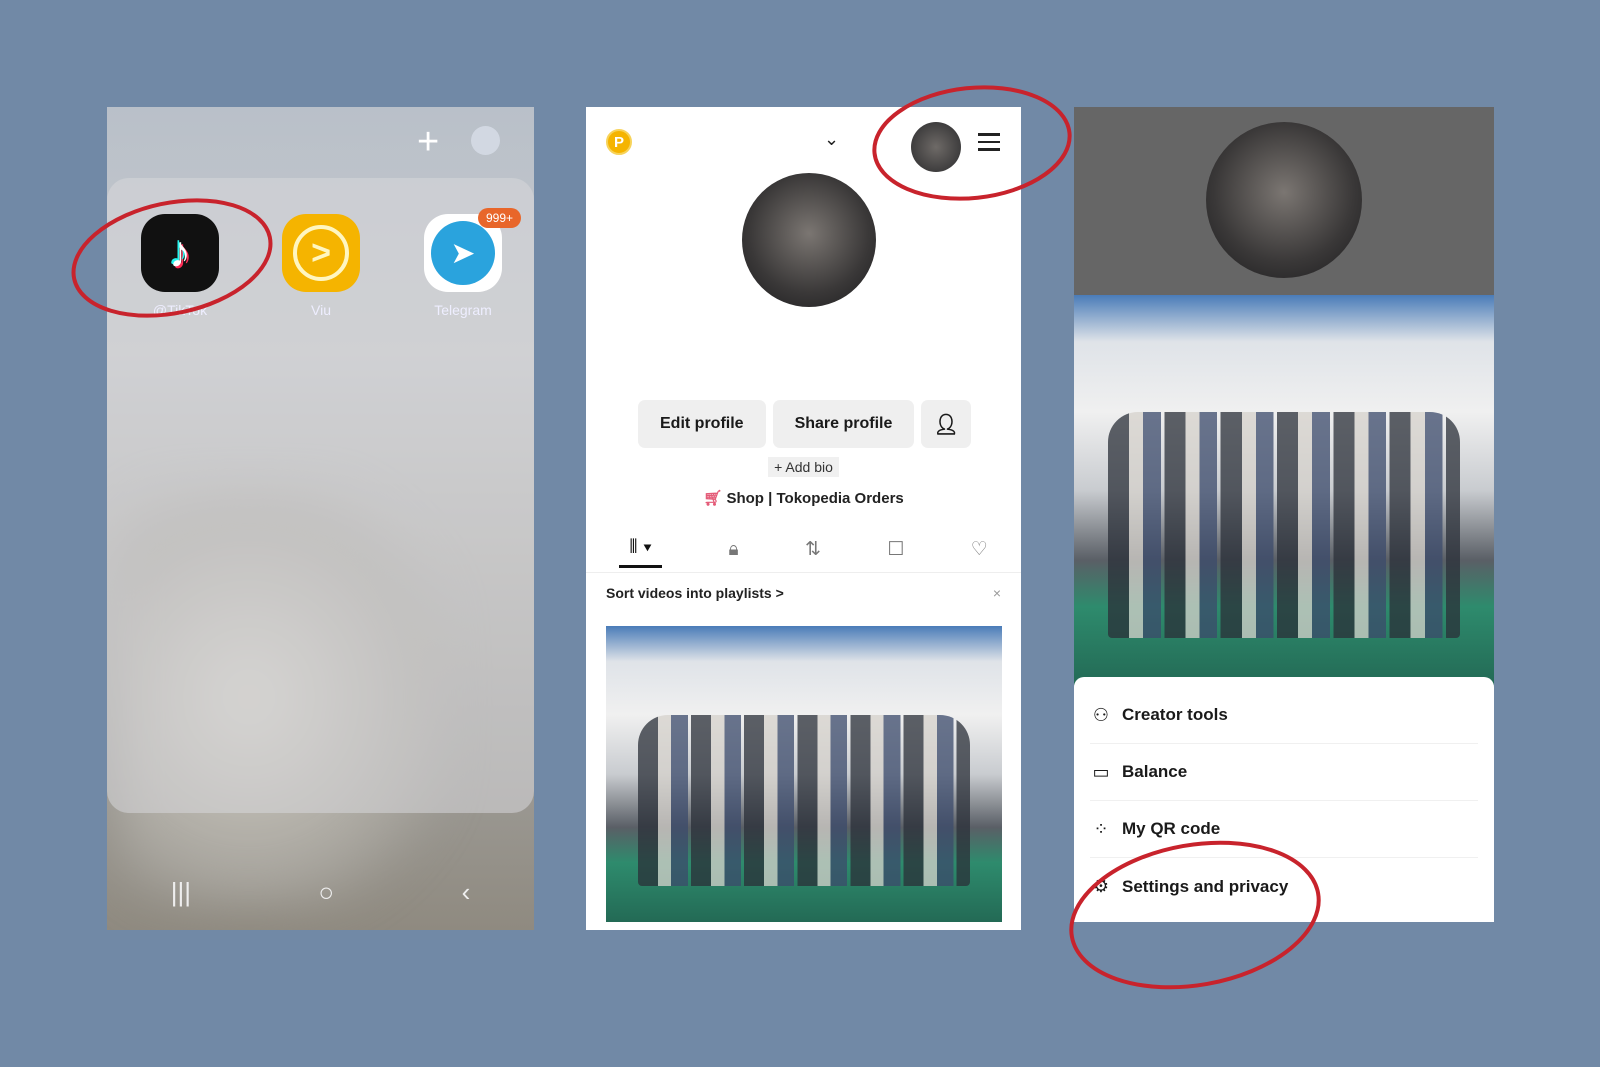 This screenshot has height=1067, width=1600. Describe the element at coordinates (713, 498) in the screenshot. I see `cart-icon: 🛒︎` at that location.